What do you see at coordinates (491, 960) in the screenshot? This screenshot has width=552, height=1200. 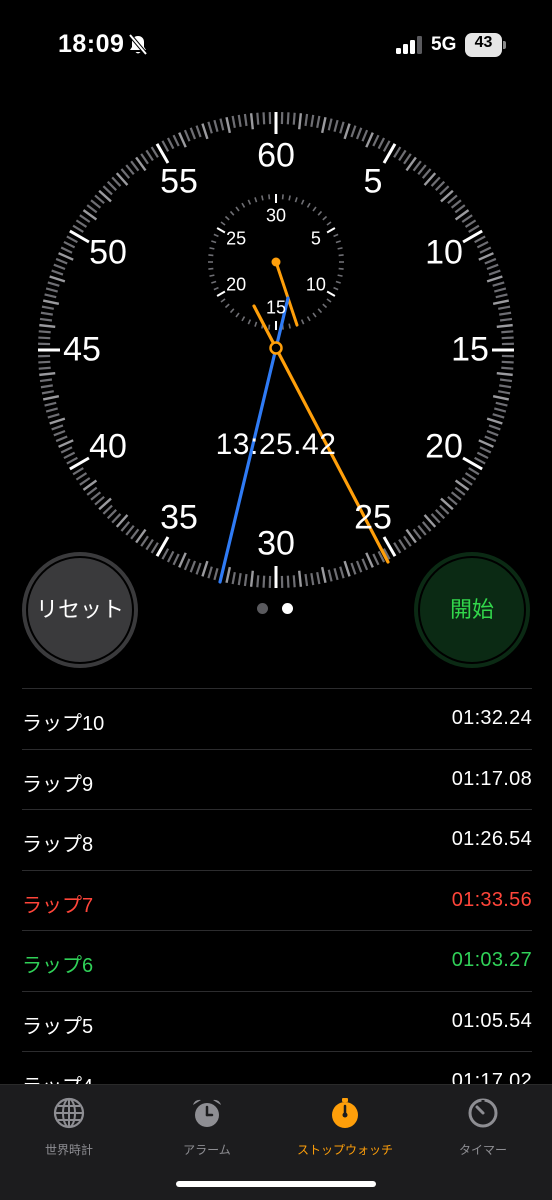 I see `lap-time: 01:03.27` at bounding box center [491, 960].